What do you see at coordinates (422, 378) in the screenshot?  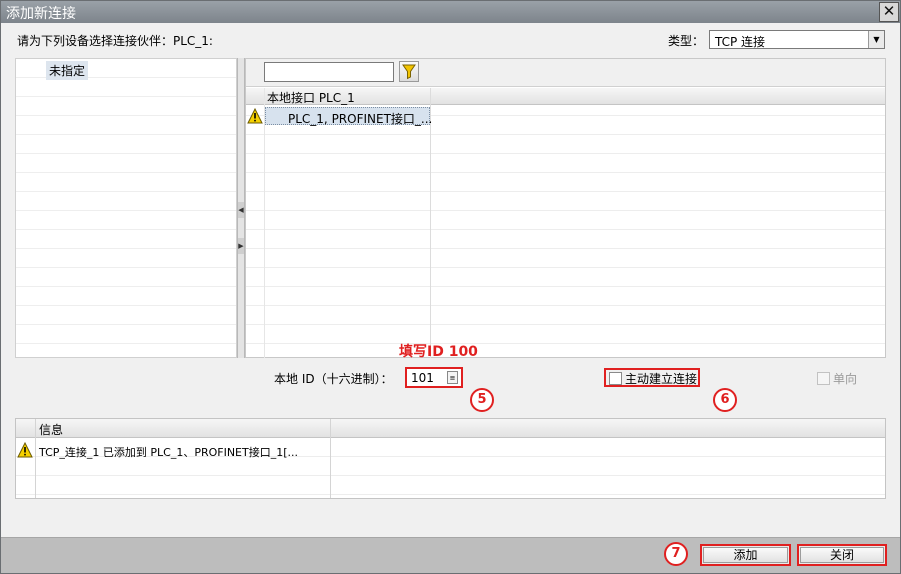 I see `local-id-value: 101` at bounding box center [422, 378].